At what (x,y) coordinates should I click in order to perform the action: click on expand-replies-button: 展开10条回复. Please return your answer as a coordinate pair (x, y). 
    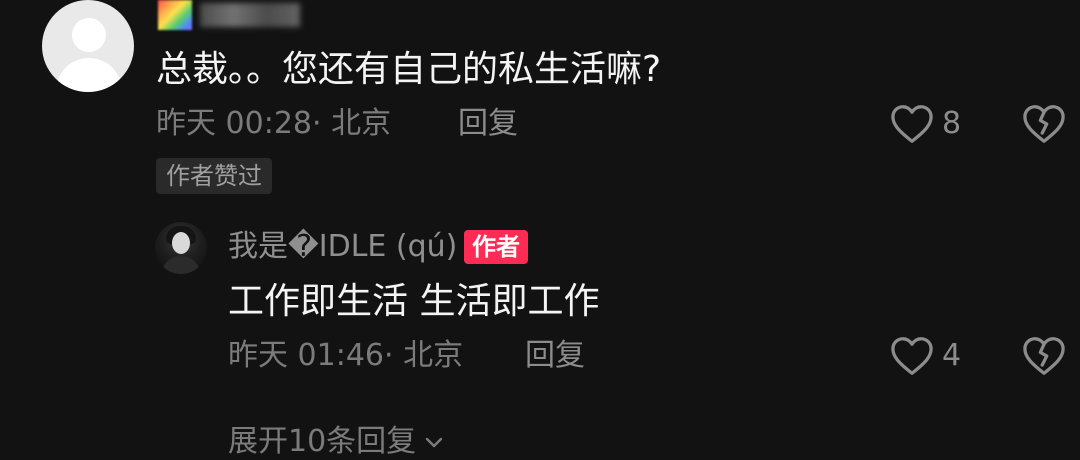
    Looking at the image, I should click on (337, 442).